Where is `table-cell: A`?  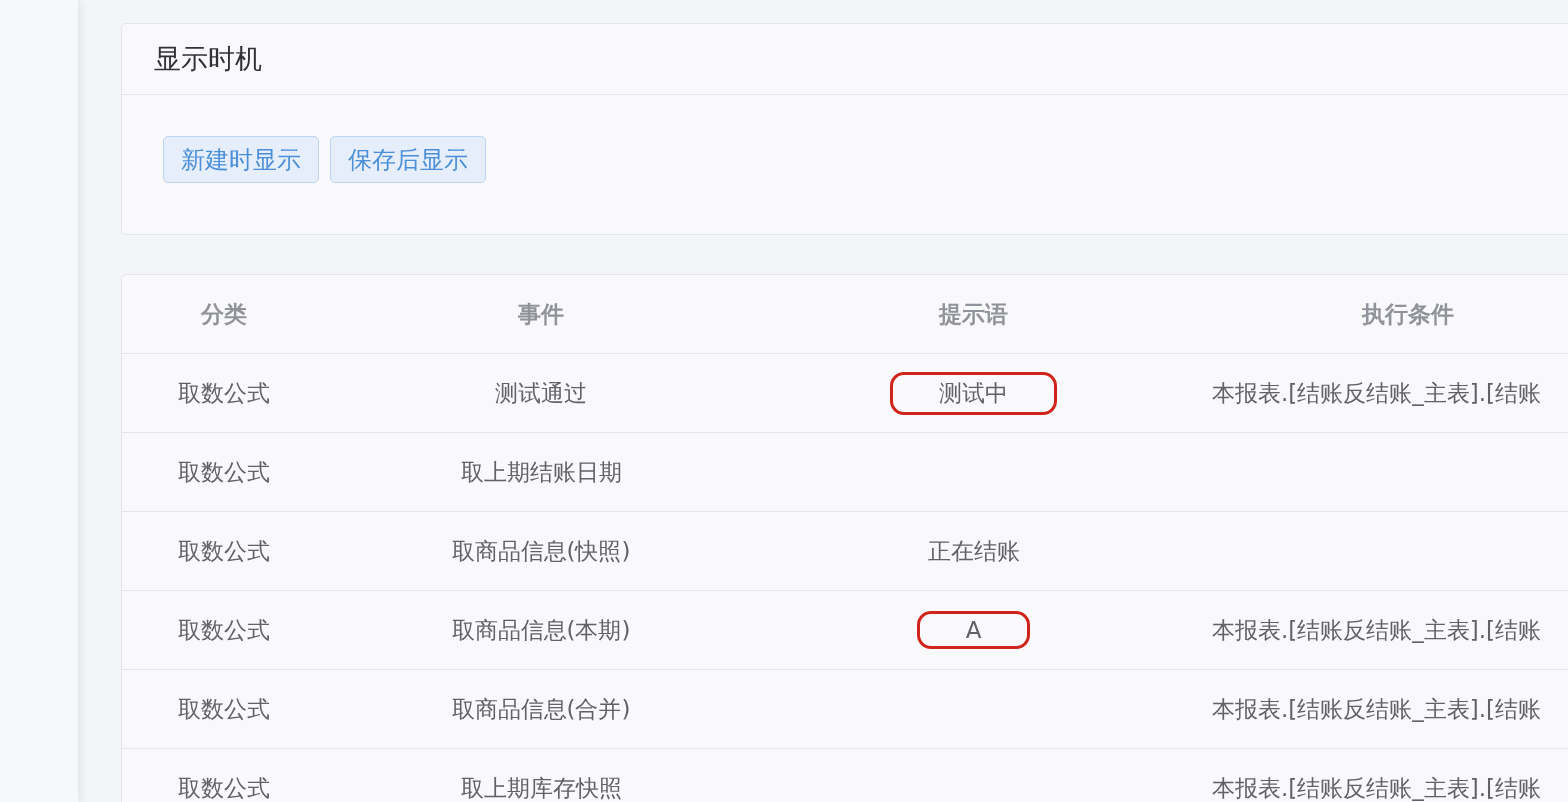 table-cell: A is located at coordinates (973, 630).